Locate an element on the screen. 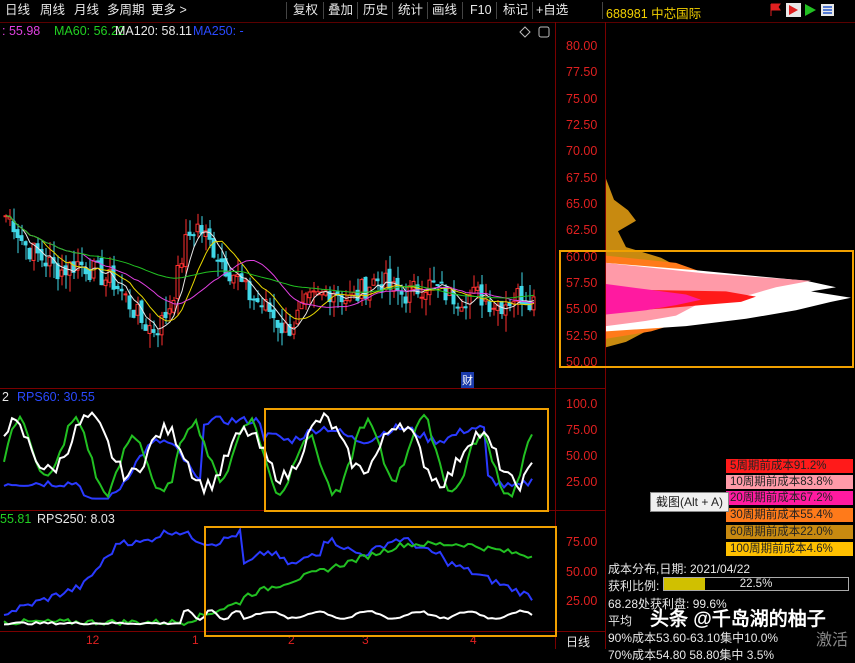 This screenshot has height=663, width=855. price-tick: 67.50 is located at coordinates (582, 177).